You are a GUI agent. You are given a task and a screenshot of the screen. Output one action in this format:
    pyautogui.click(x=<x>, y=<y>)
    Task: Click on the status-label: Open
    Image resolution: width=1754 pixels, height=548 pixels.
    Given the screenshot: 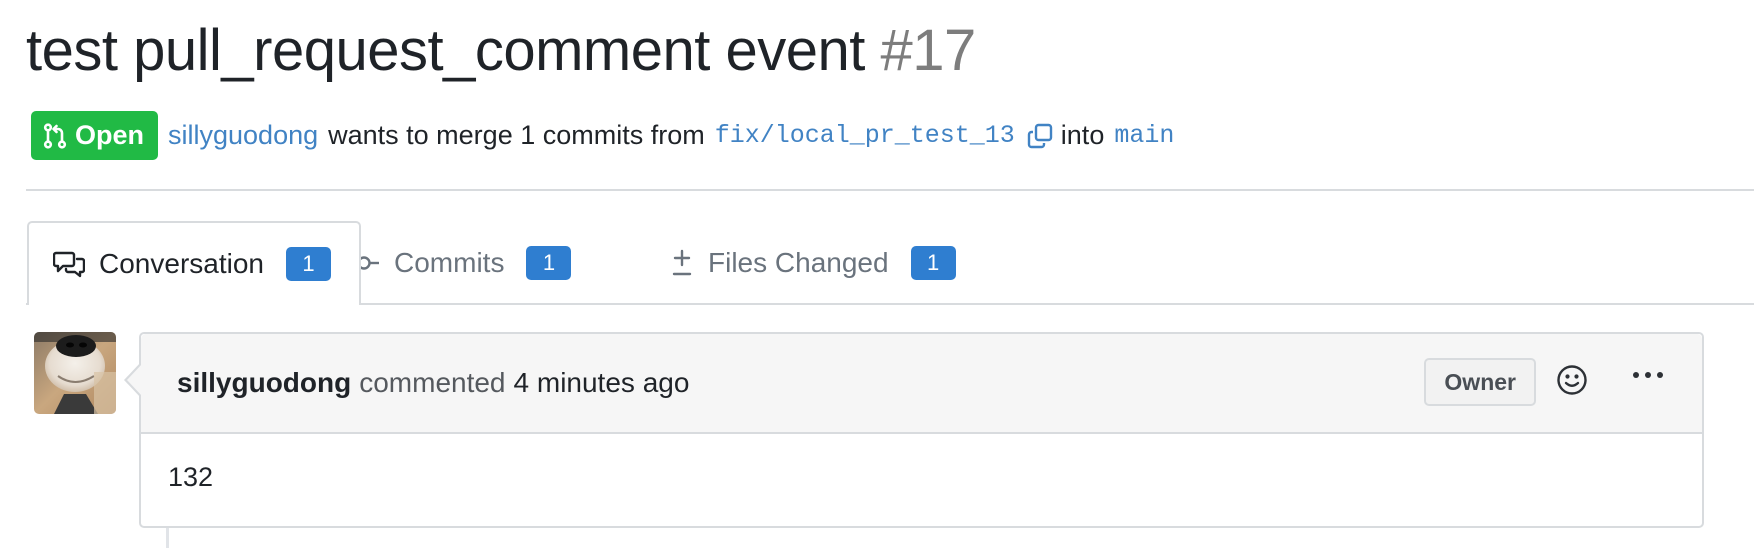 What is the action you would take?
    pyautogui.click(x=110, y=135)
    